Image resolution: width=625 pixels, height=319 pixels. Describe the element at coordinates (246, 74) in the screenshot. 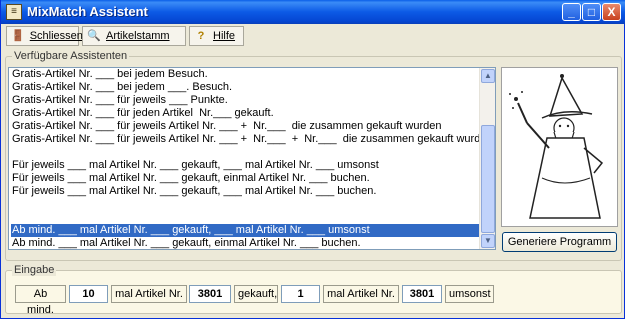

I see `list-item: Gratis-Artikel Nr. ___ bei jedem Besuch.` at that location.